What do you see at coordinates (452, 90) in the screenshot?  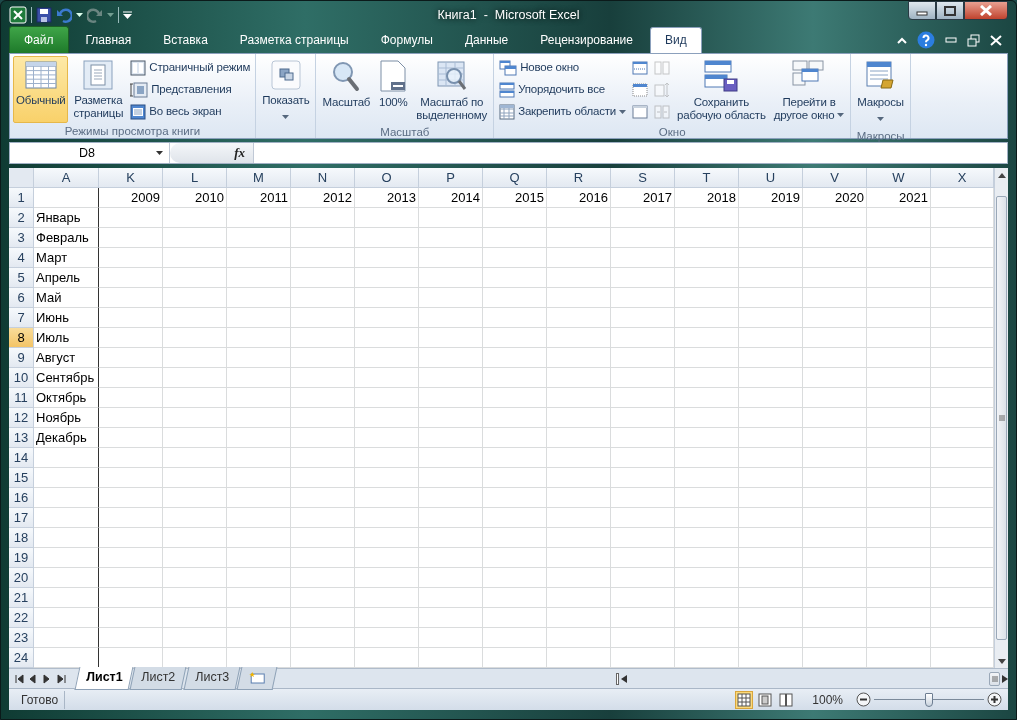 I see `ribbon-button: Масштаб по выделенному` at bounding box center [452, 90].